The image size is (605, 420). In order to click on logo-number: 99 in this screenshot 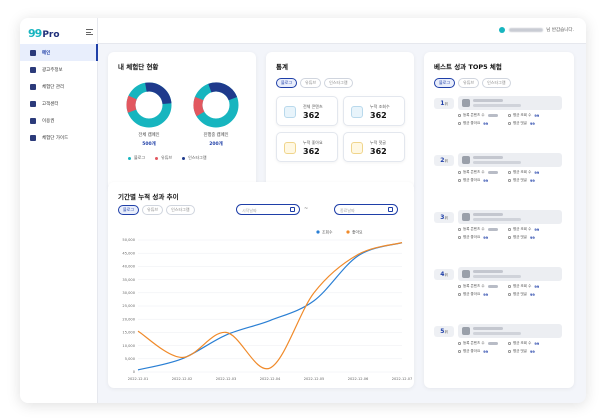, I will do `click(35, 33)`.